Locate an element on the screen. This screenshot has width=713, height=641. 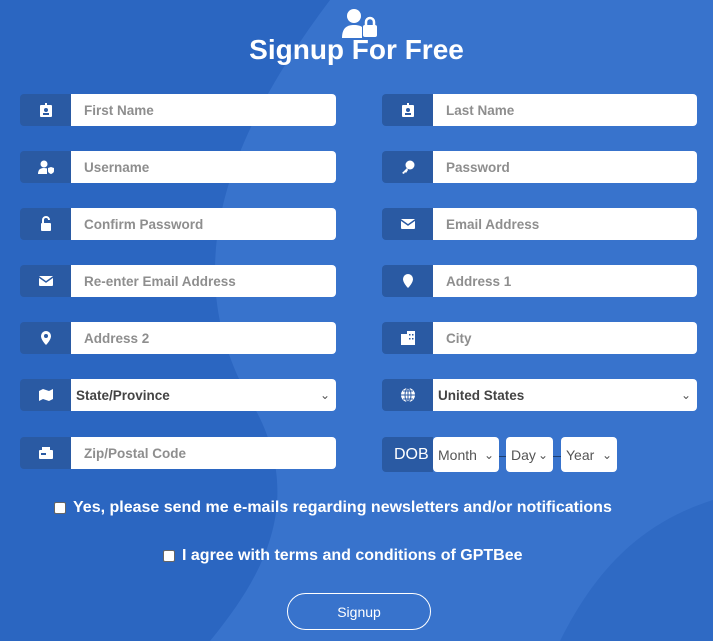
map-marker-icon is located at coordinates (45, 338).